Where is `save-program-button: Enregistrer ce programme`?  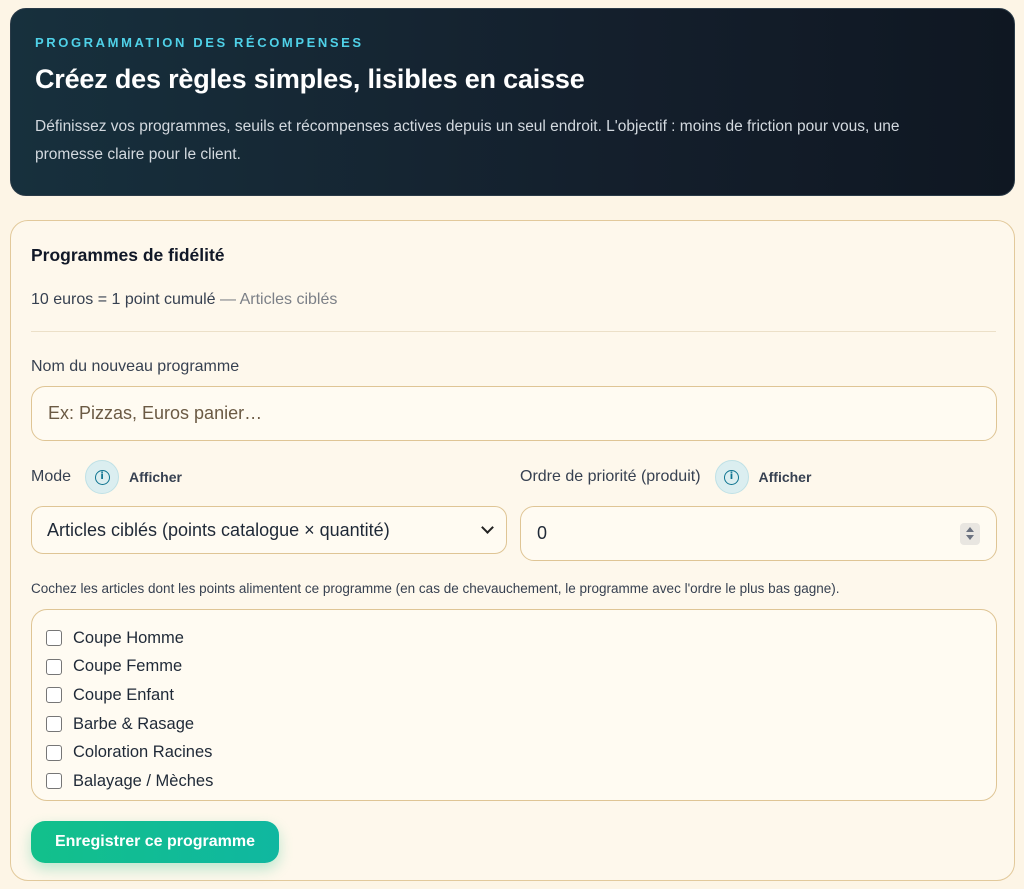
save-program-button: Enregistrer ce programme is located at coordinates (155, 842).